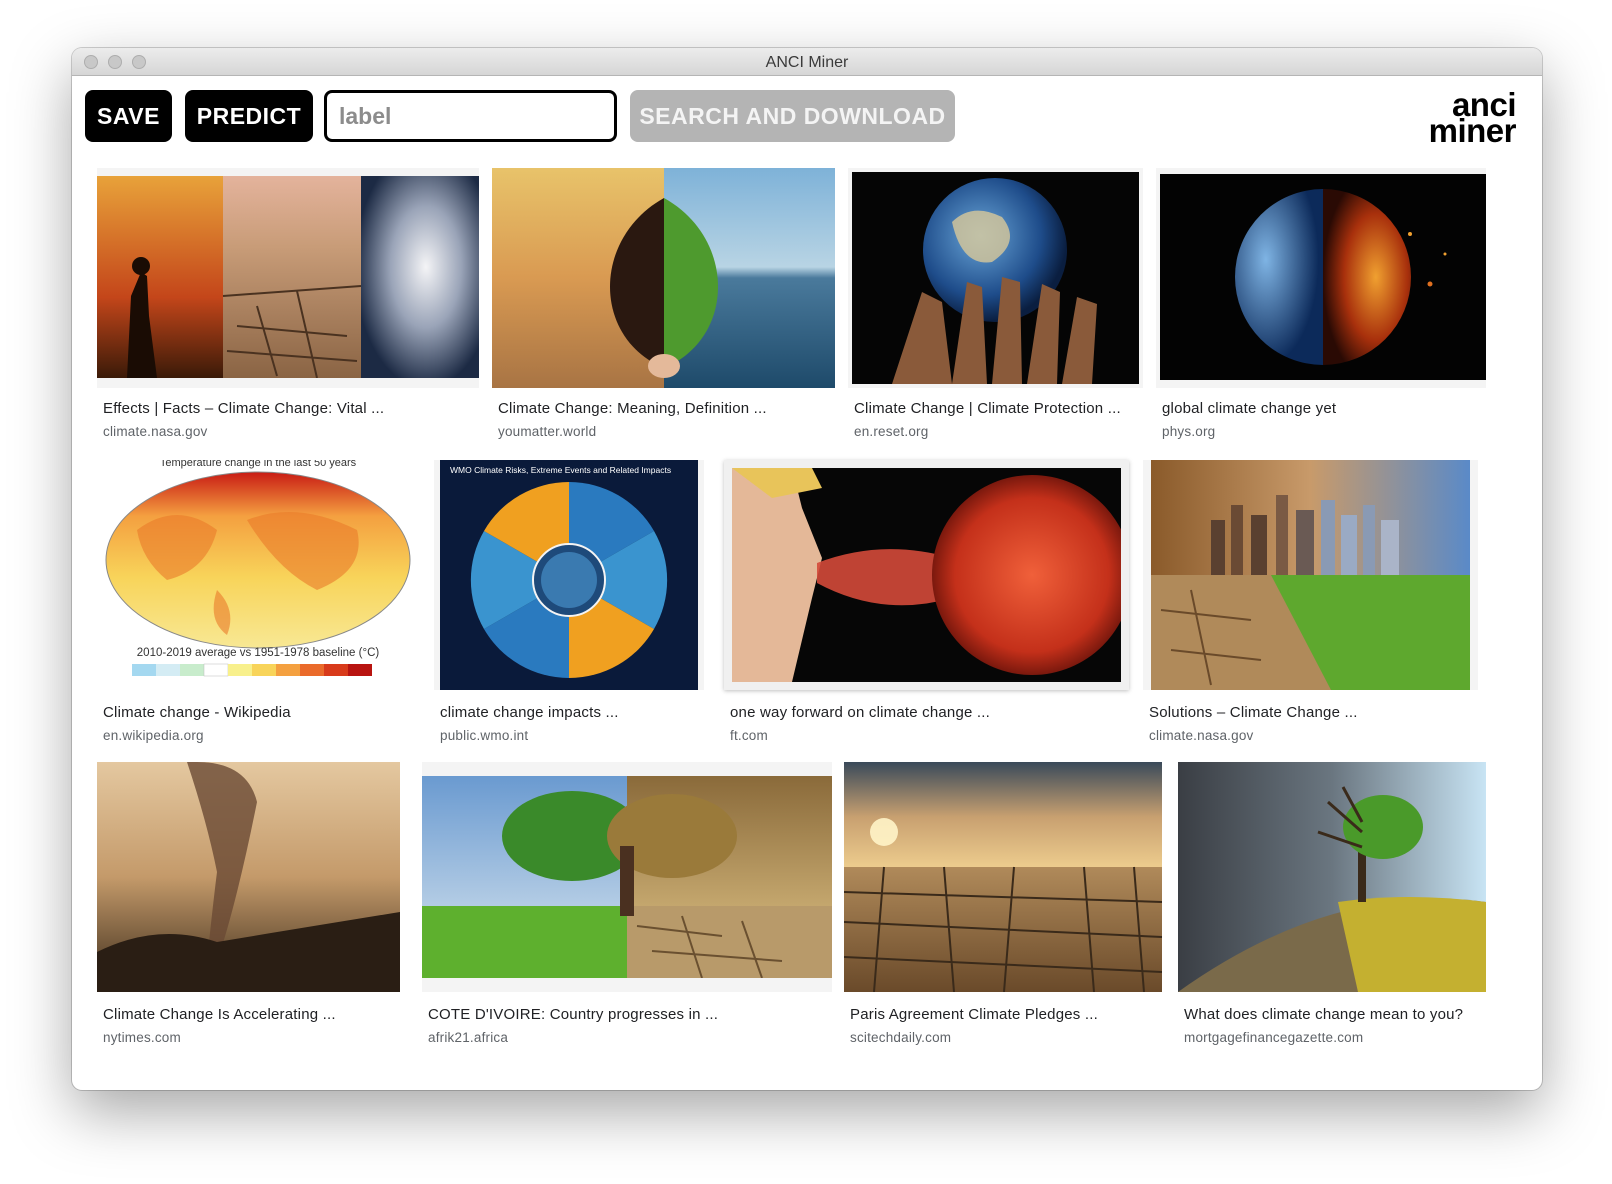  What do you see at coordinates (1189, 431) in the screenshot?
I see `result-source: phys.org` at bounding box center [1189, 431].